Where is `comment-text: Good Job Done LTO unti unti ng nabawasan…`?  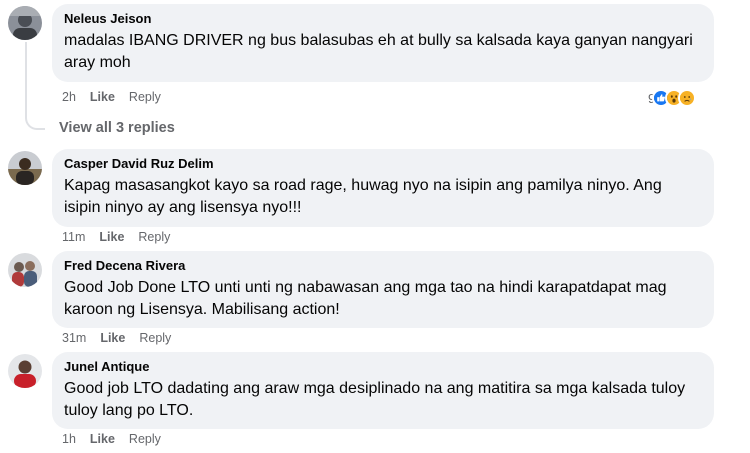
comment-text: Good Job Done LTO unti unti ng nabawasan… is located at coordinates (365, 298).